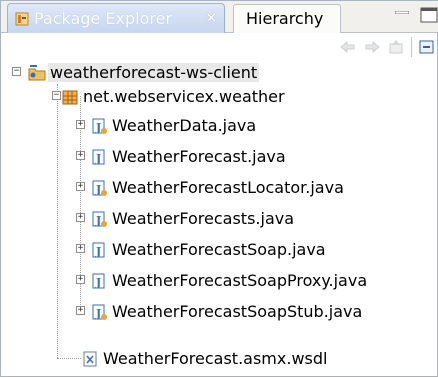  What do you see at coordinates (37, 73) in the screenshot?
I see `java-project-icon` at bounding box center [37, 73].